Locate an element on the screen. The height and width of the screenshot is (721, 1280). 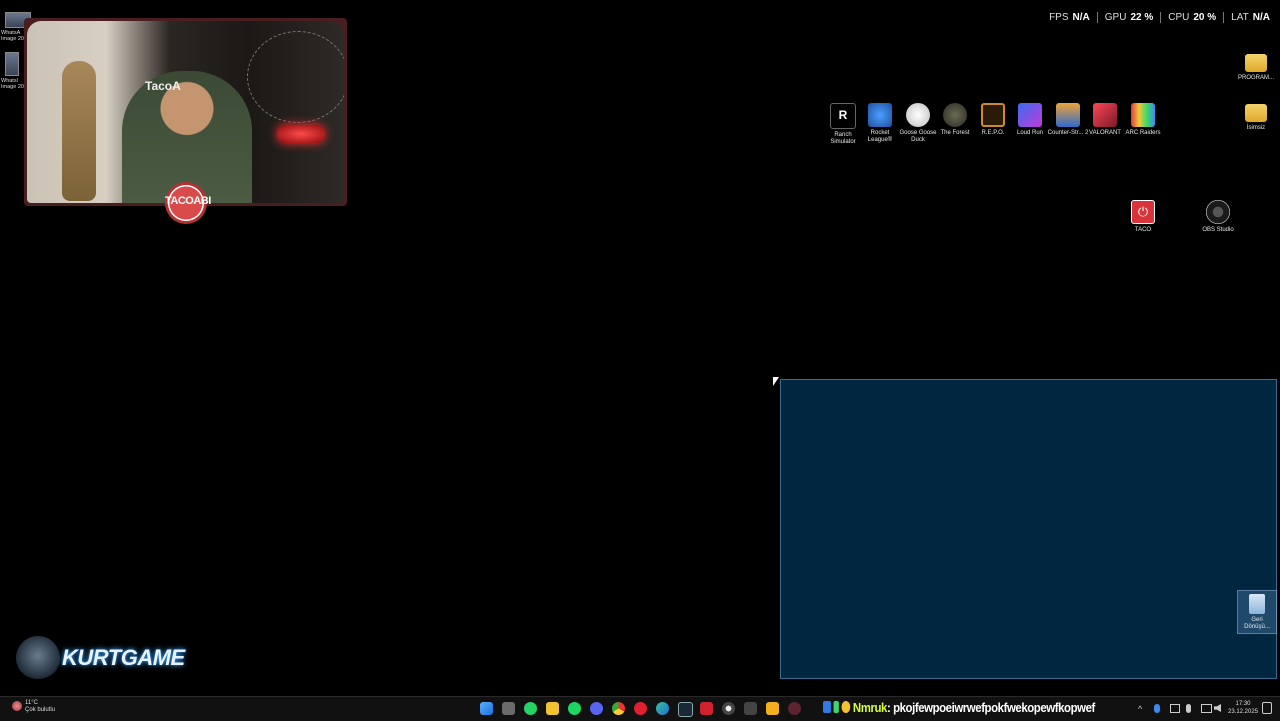
image-file-icon is located at coordinates (12, 64).